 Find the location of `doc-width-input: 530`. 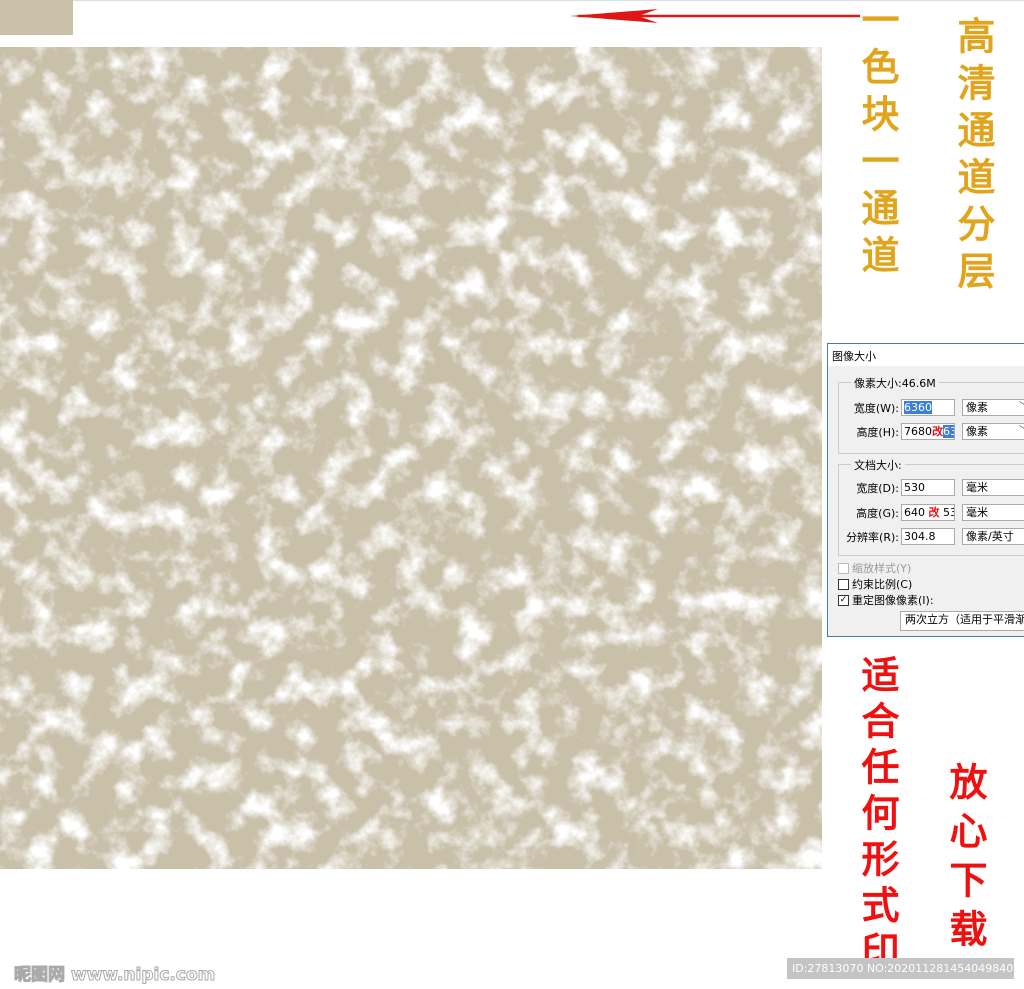

doc-width-input: 530 is located at coordinates (928, 487).